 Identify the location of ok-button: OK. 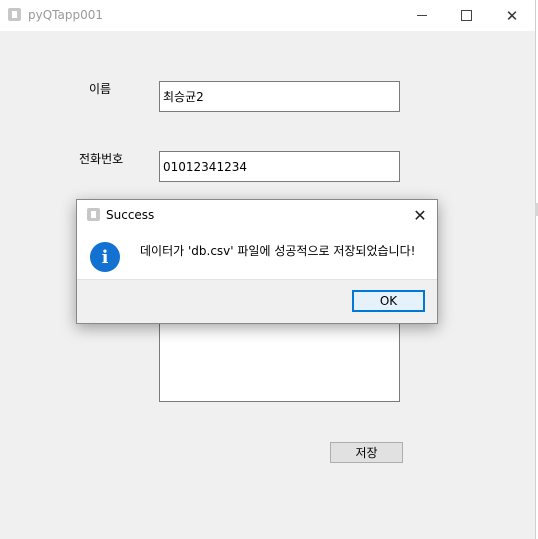
(388, 301).